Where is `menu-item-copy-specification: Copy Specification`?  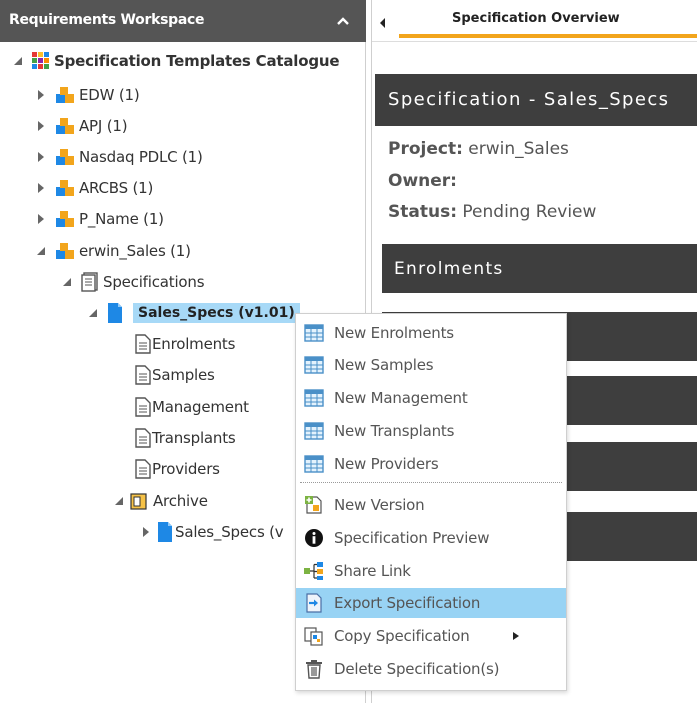 menu-item-copy-specification: Copy Specification is located at coordinates (431, 636).